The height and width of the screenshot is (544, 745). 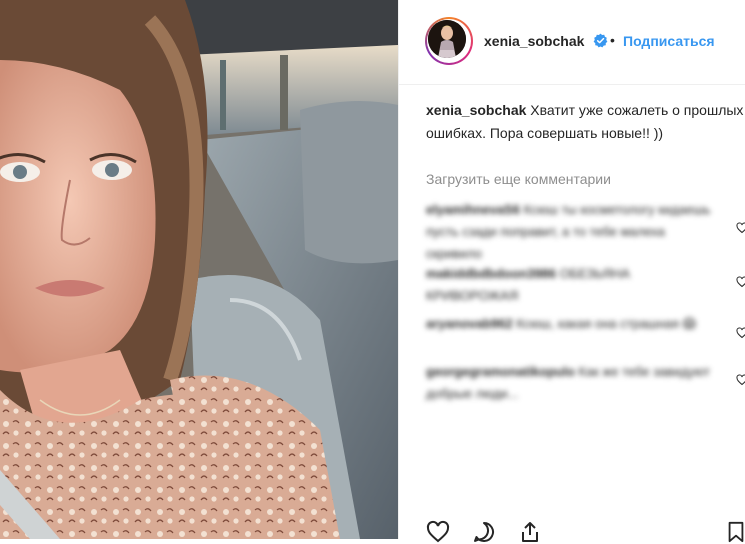 What do you see at coordinates (530, 532) in the screenshot?
I see `share-icon` at bounding box center [530, 532].